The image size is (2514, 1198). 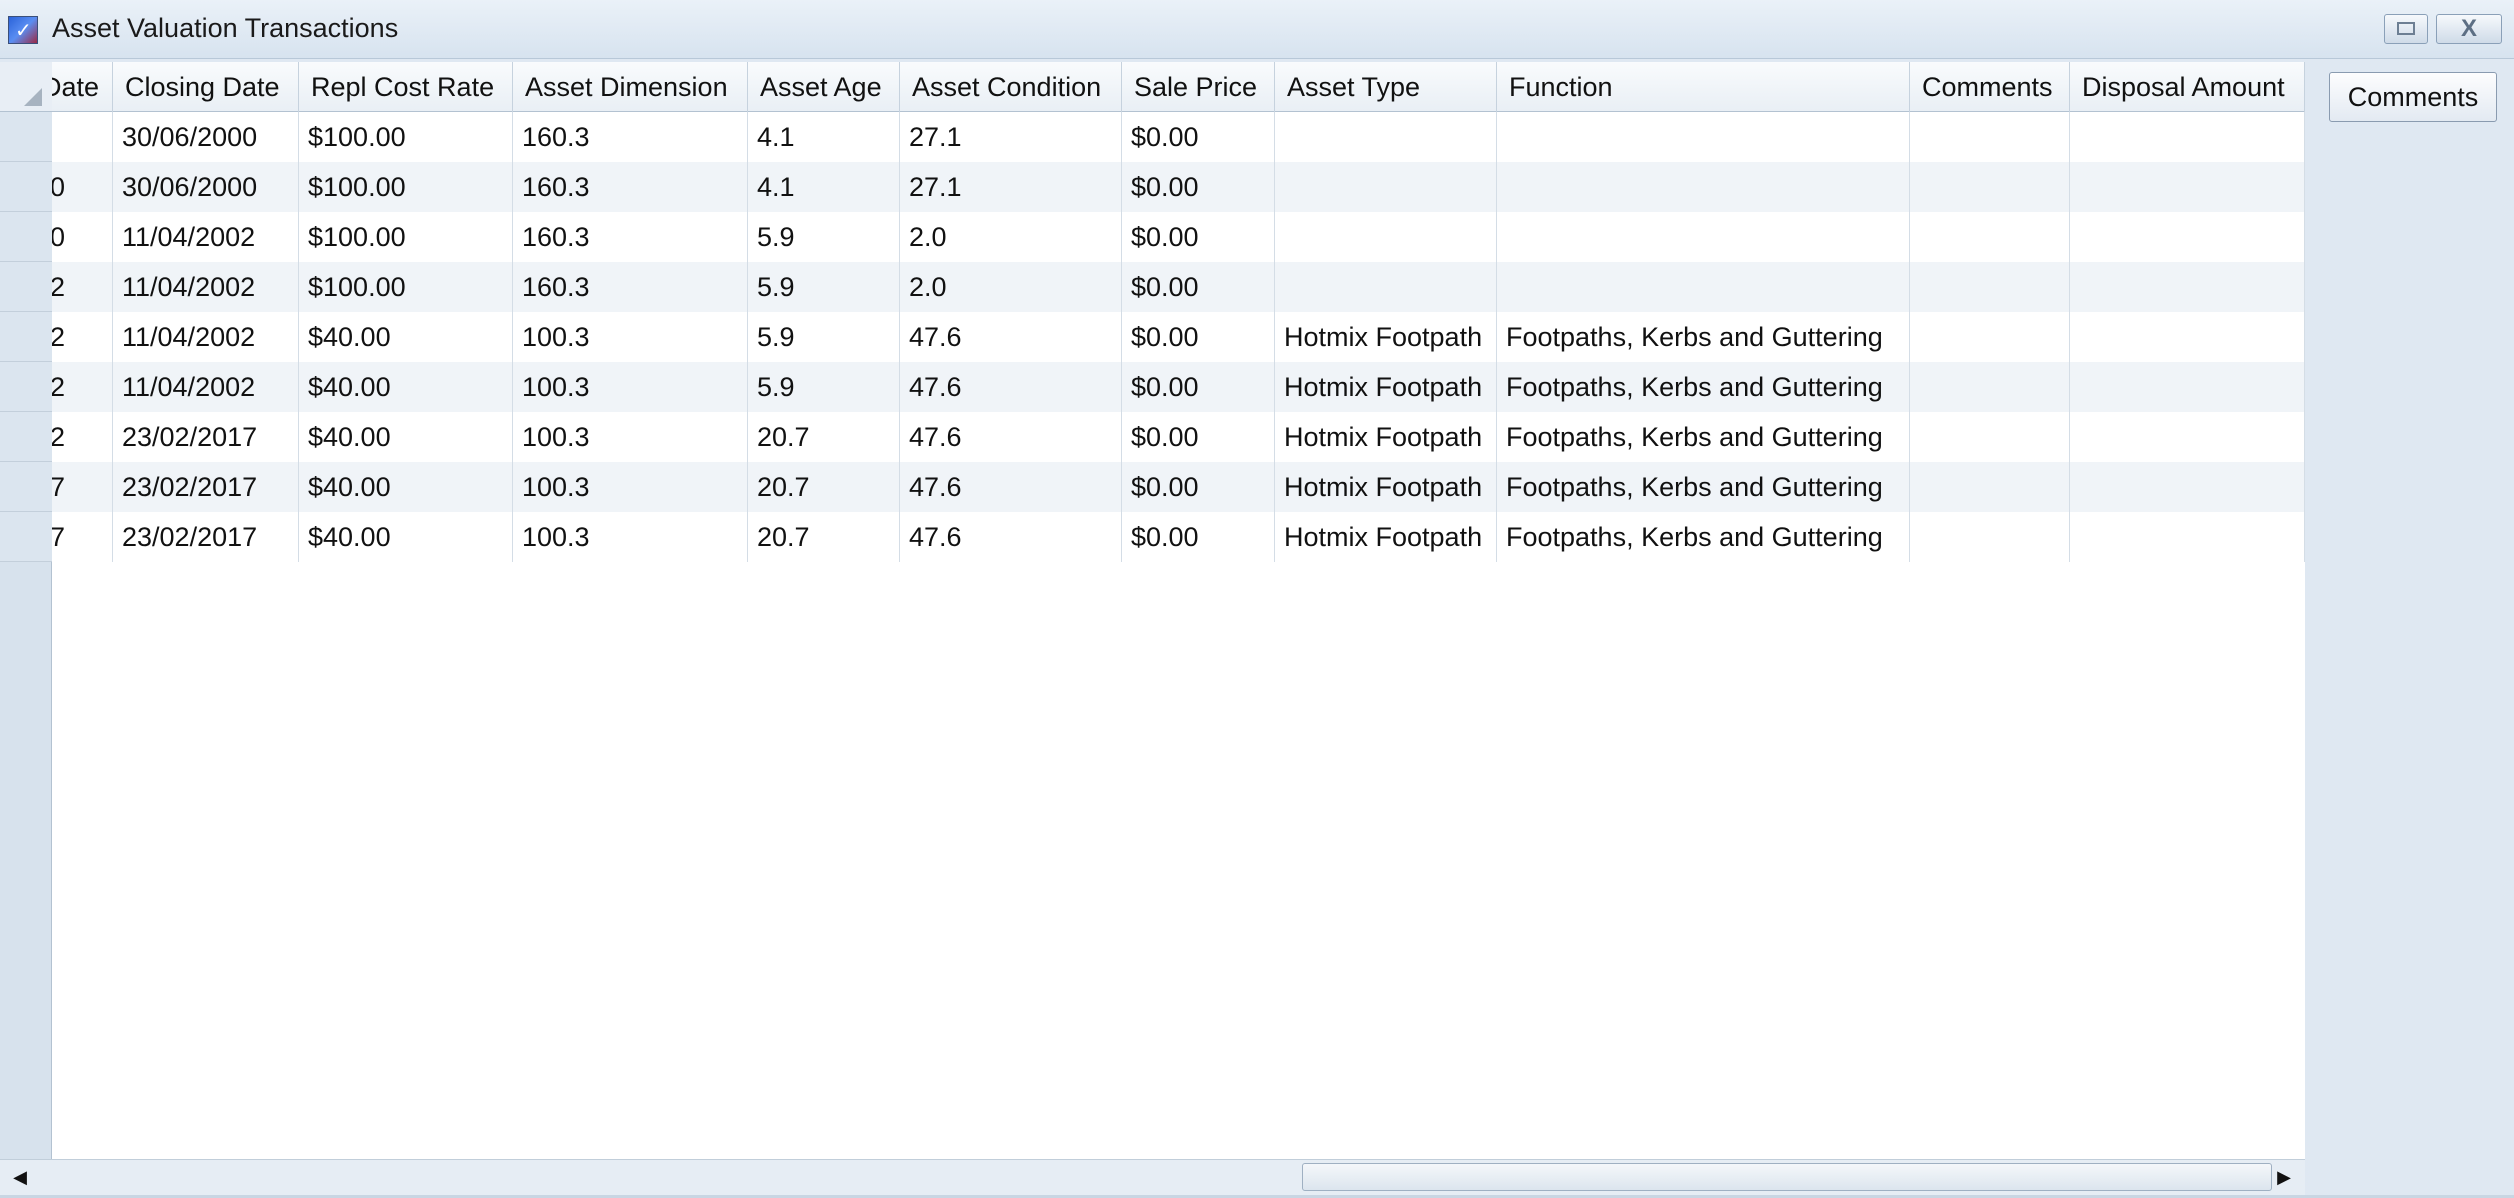 I want to click on cell-asset-condition: 2.0, so click(x=1011, y=287).